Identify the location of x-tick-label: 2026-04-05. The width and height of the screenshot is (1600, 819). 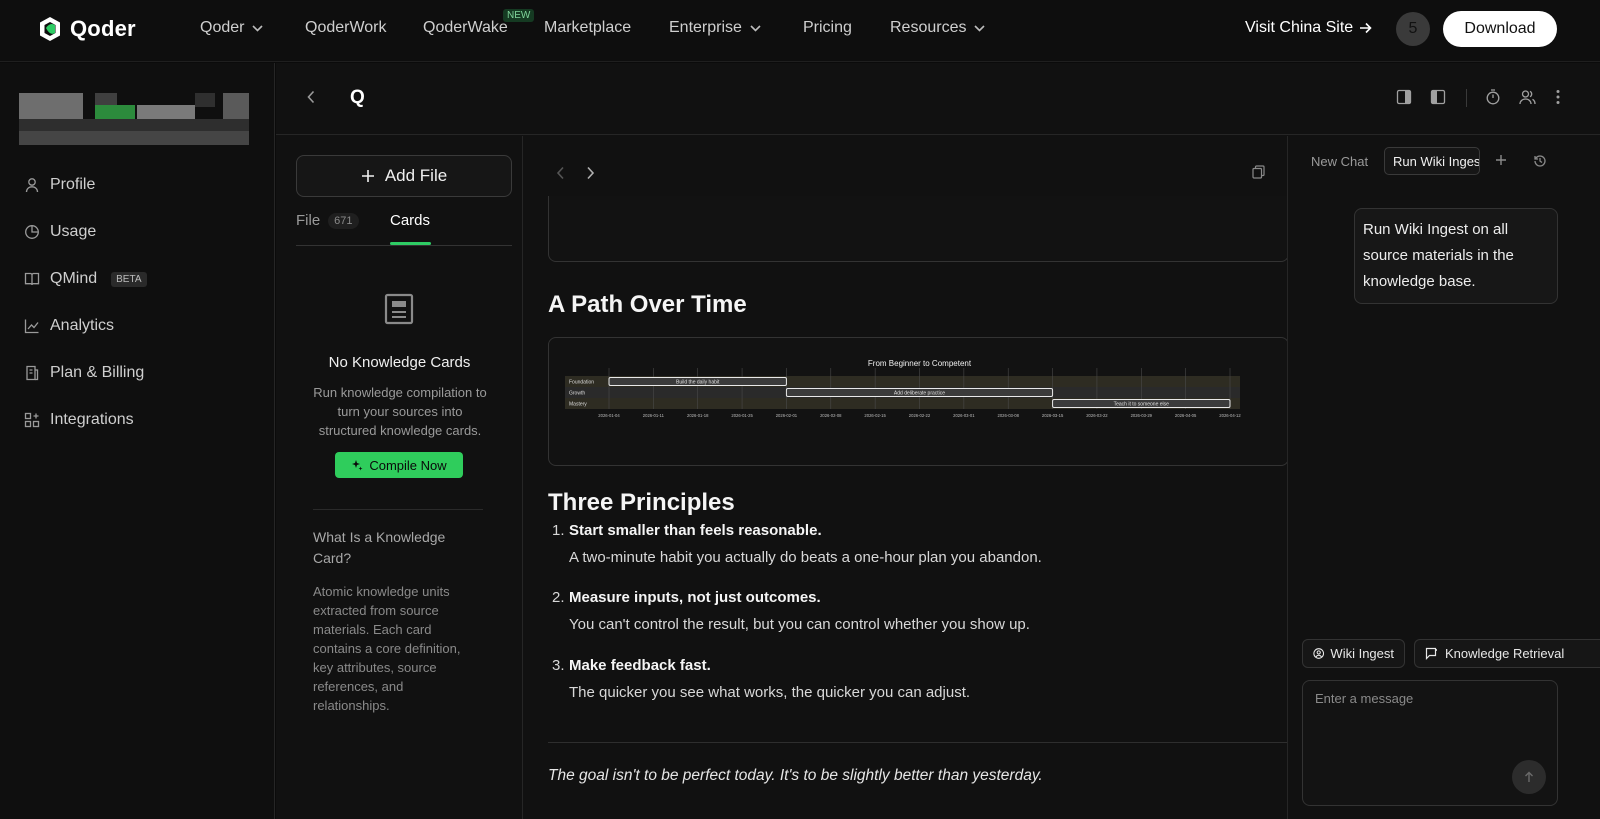
(1186, 415).